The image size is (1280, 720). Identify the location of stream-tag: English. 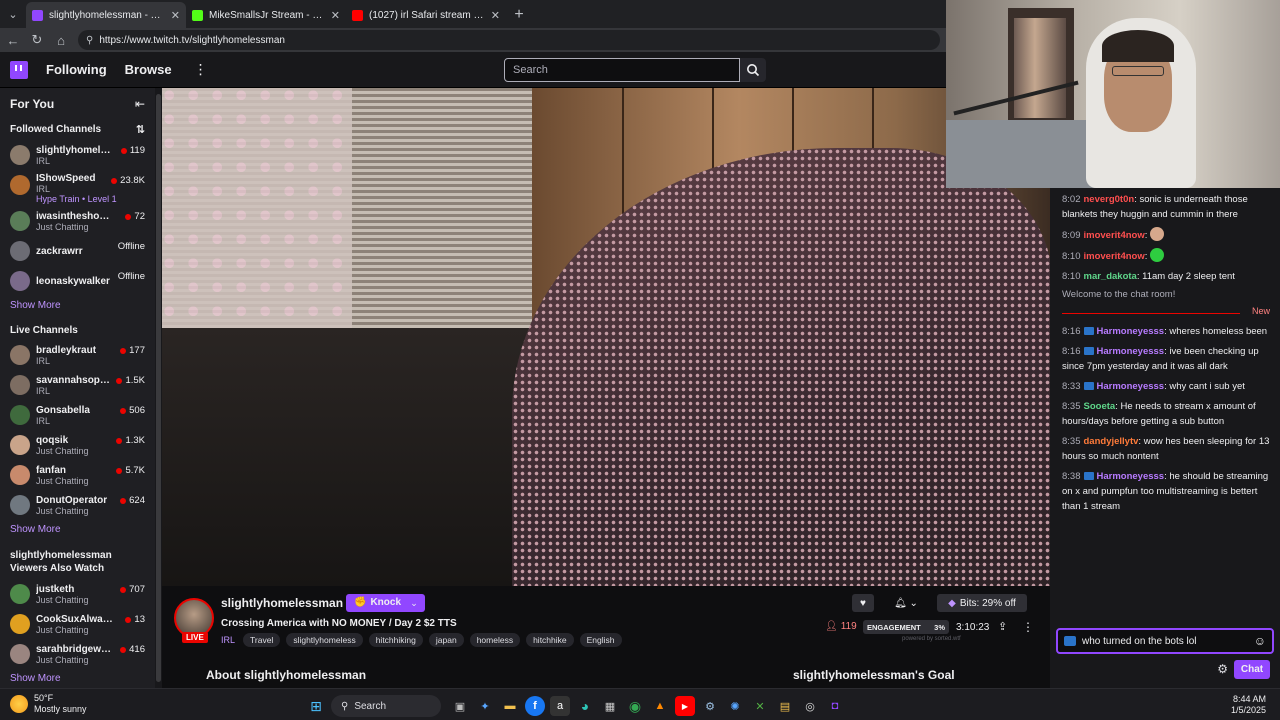
(600, 640).